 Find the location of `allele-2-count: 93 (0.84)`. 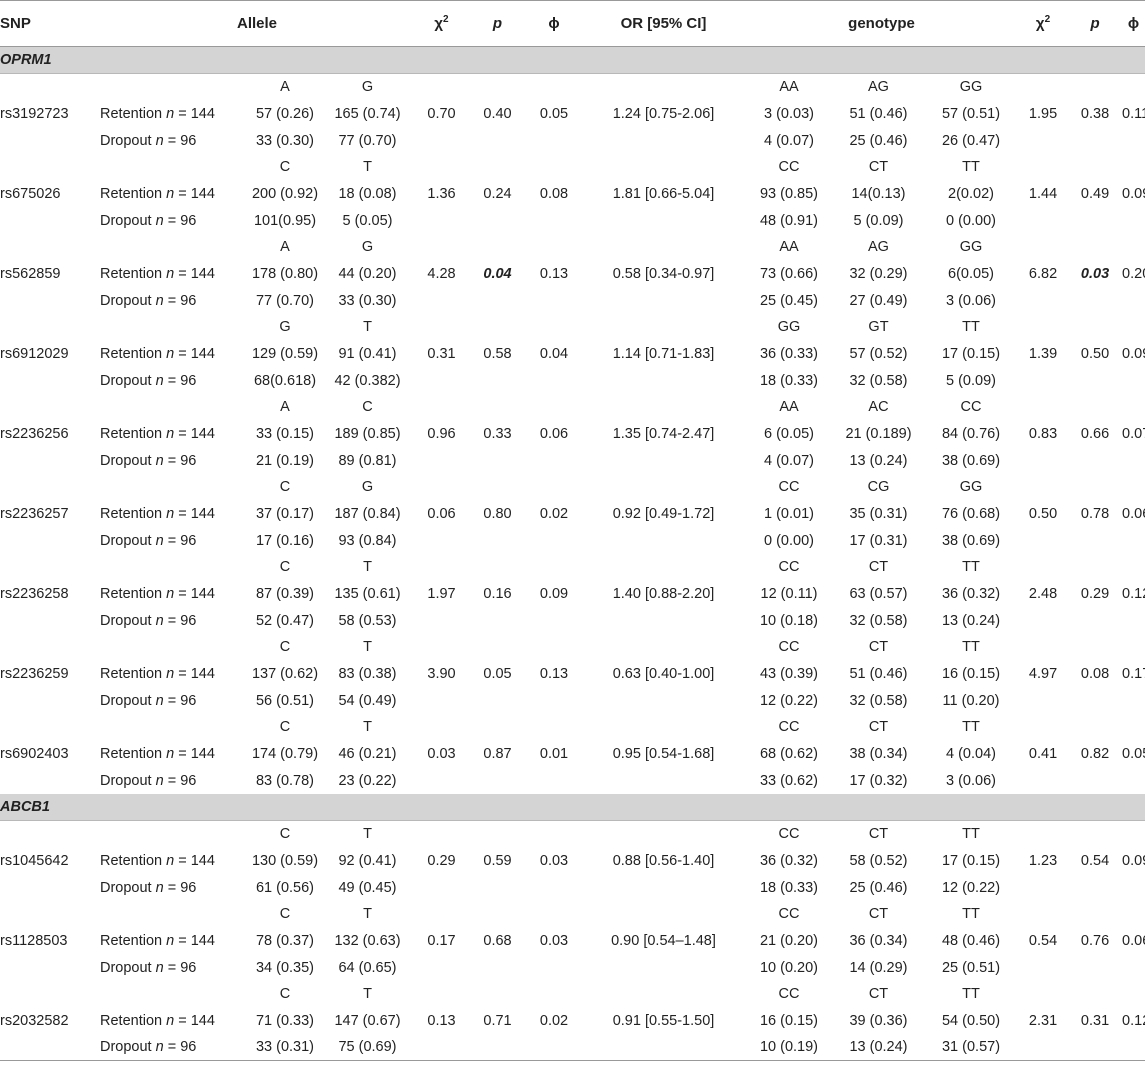

allele-2-count: 93 (0.84) is located at coordinates (367, 540).